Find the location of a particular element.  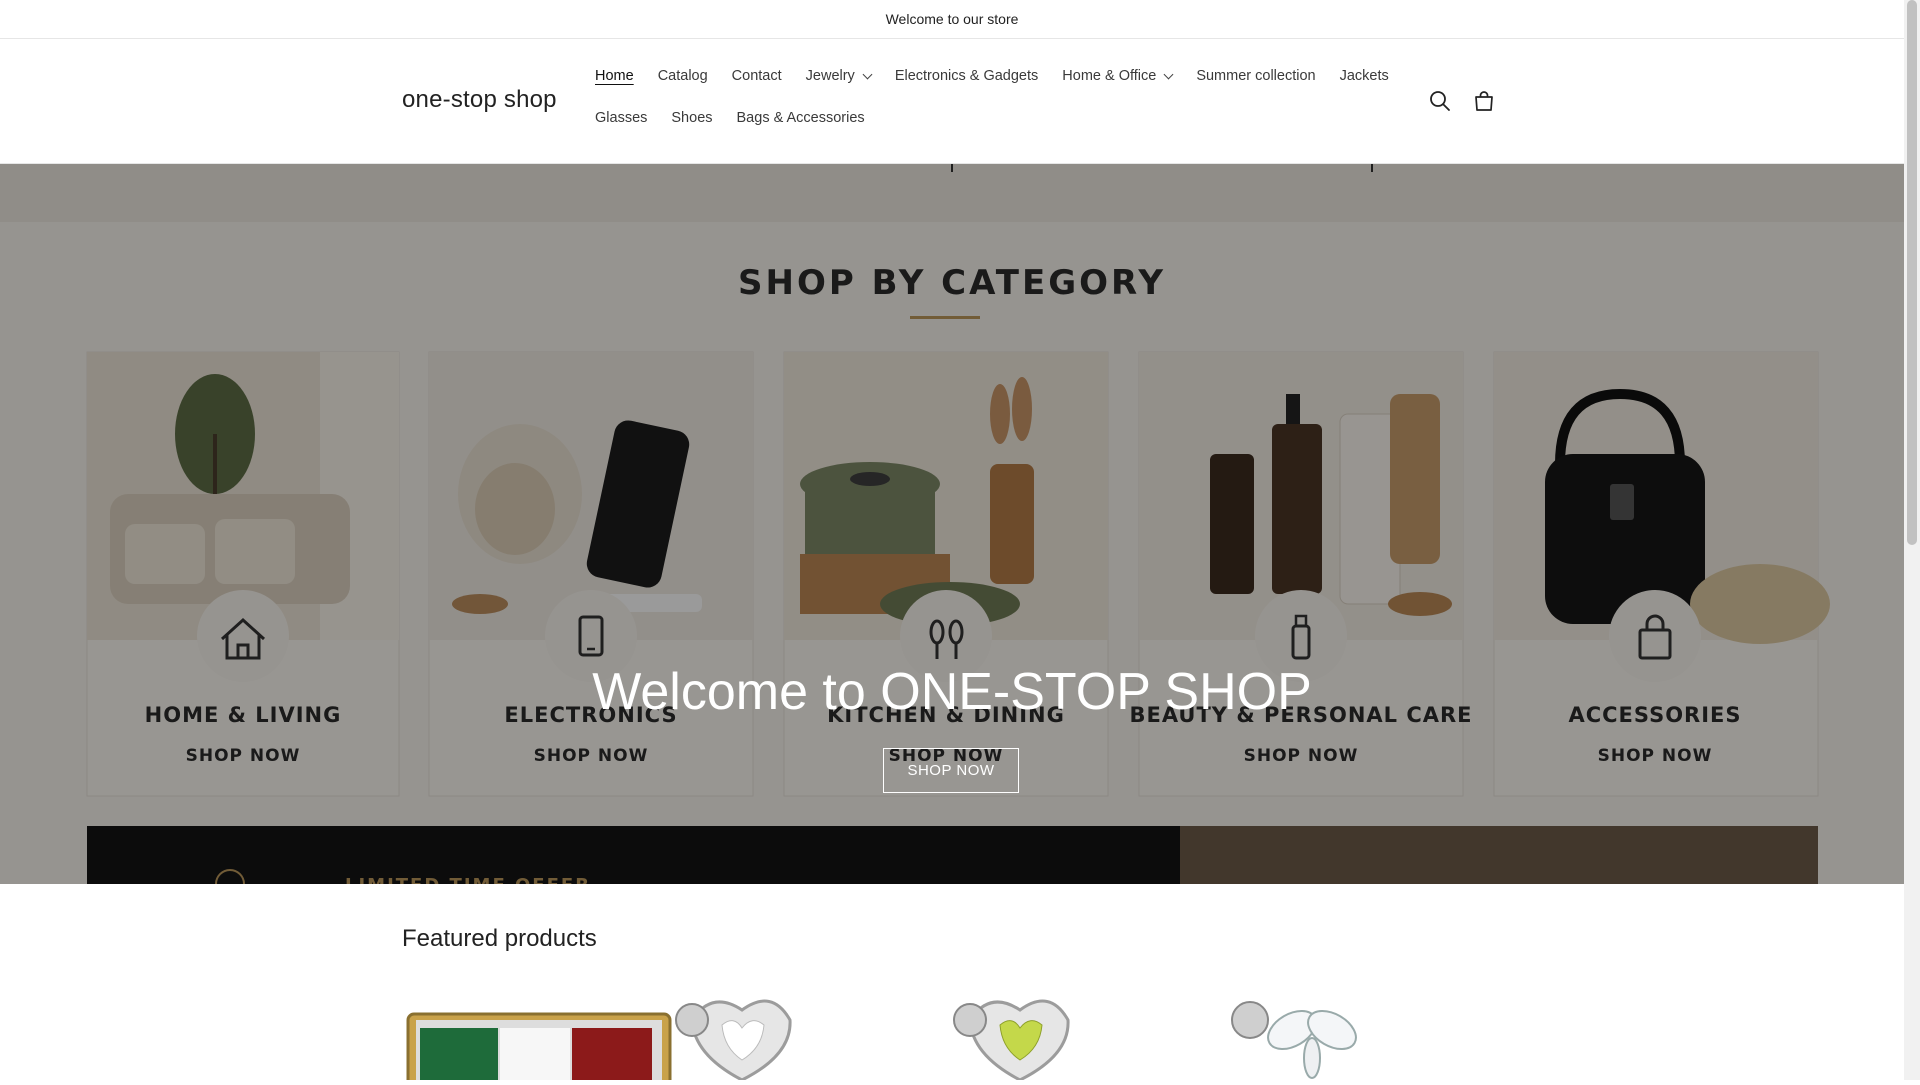

nav-row-2: Glasses Shoes Bags & Accessories is located at coordinates (730, 118).